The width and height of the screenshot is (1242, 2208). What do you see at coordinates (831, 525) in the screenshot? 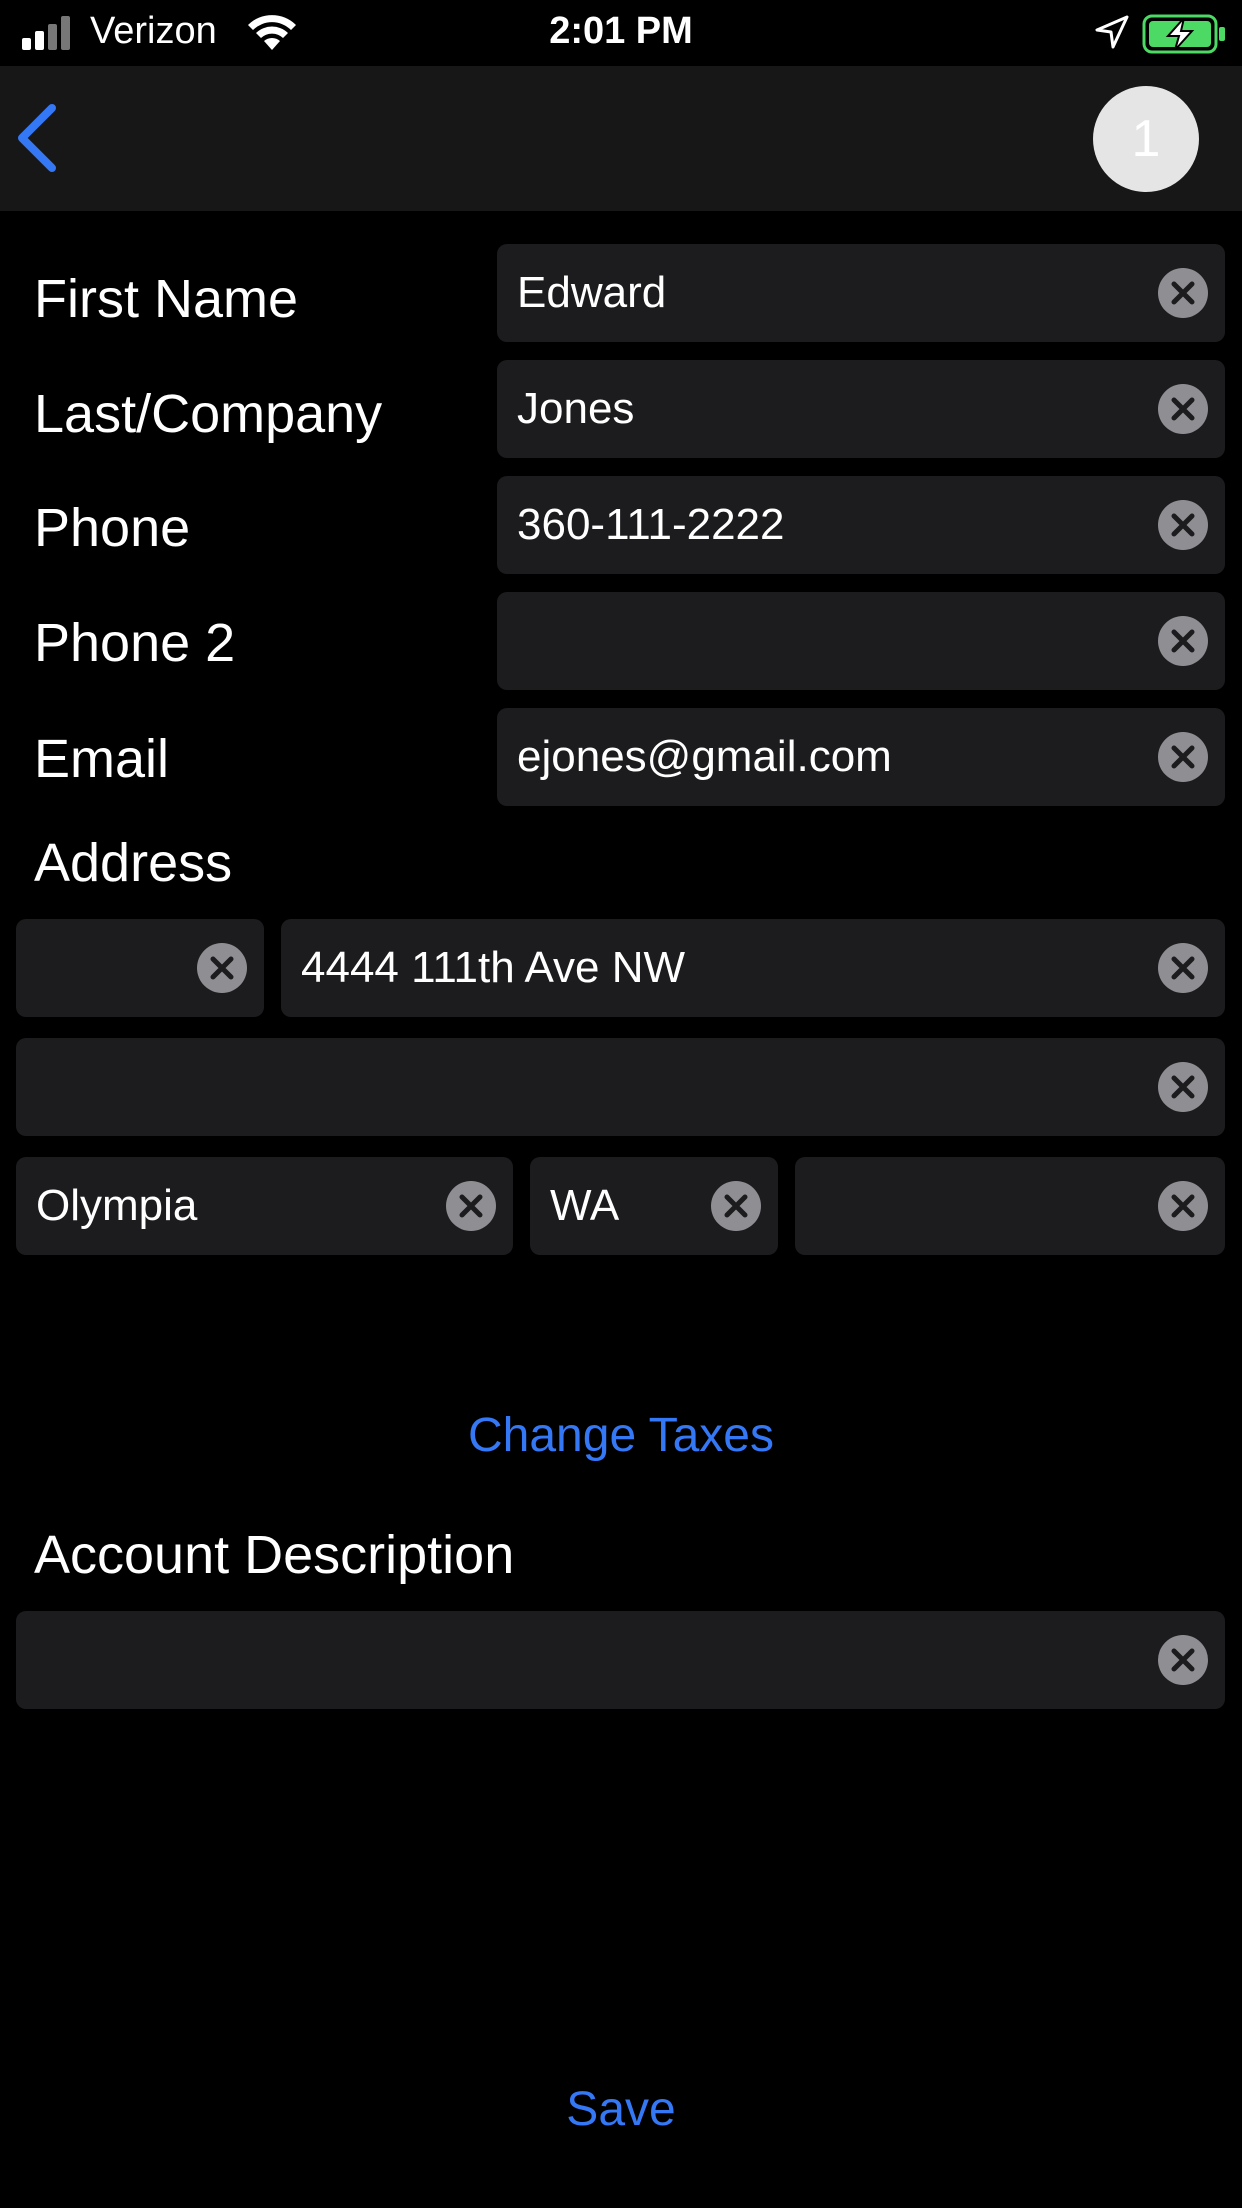
I see `phone-input` at bounding box center [831, 525].